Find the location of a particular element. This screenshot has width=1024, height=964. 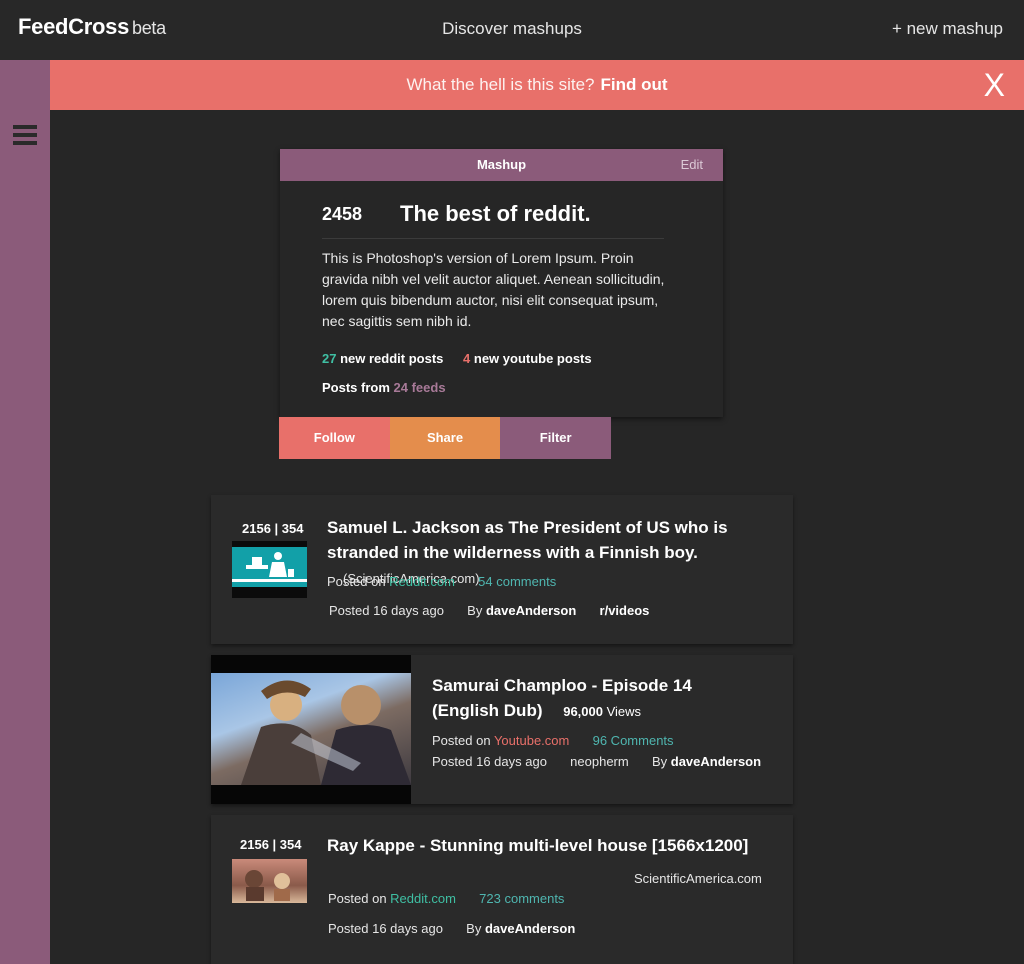

posts-from: Posts from 24 feeds is located at coordinates (384, 387).